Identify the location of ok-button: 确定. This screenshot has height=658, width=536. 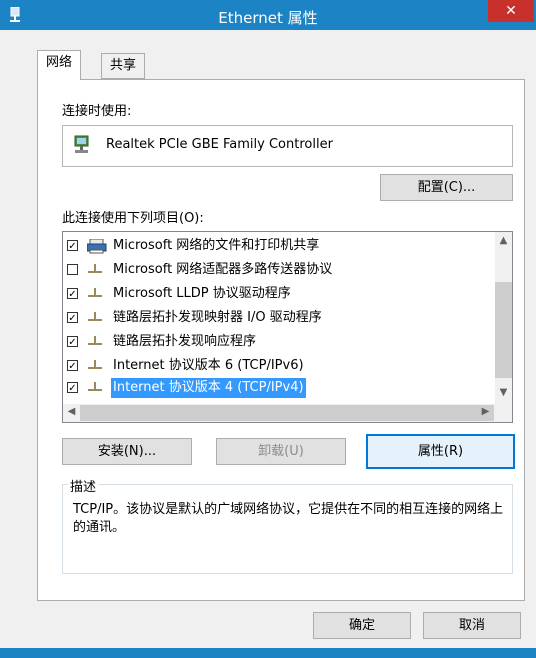
(362, 625).